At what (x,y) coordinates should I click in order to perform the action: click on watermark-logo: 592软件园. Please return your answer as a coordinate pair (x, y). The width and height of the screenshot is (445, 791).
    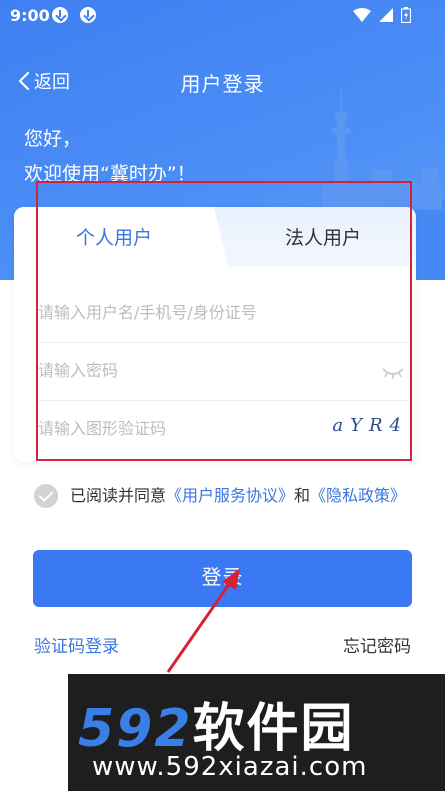
    Looking at the image, I should click on (216, 723).